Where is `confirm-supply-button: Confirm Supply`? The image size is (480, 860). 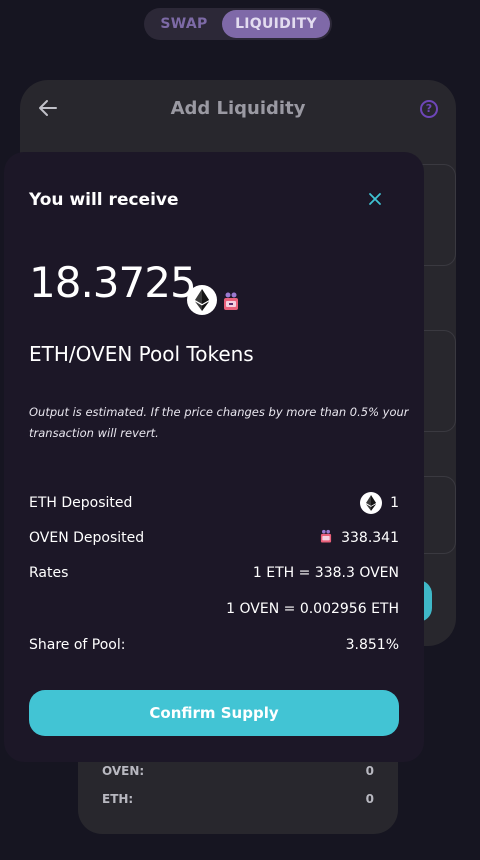
confirm-supply-button: Confirm Supply is located at coordinates (214, 713).